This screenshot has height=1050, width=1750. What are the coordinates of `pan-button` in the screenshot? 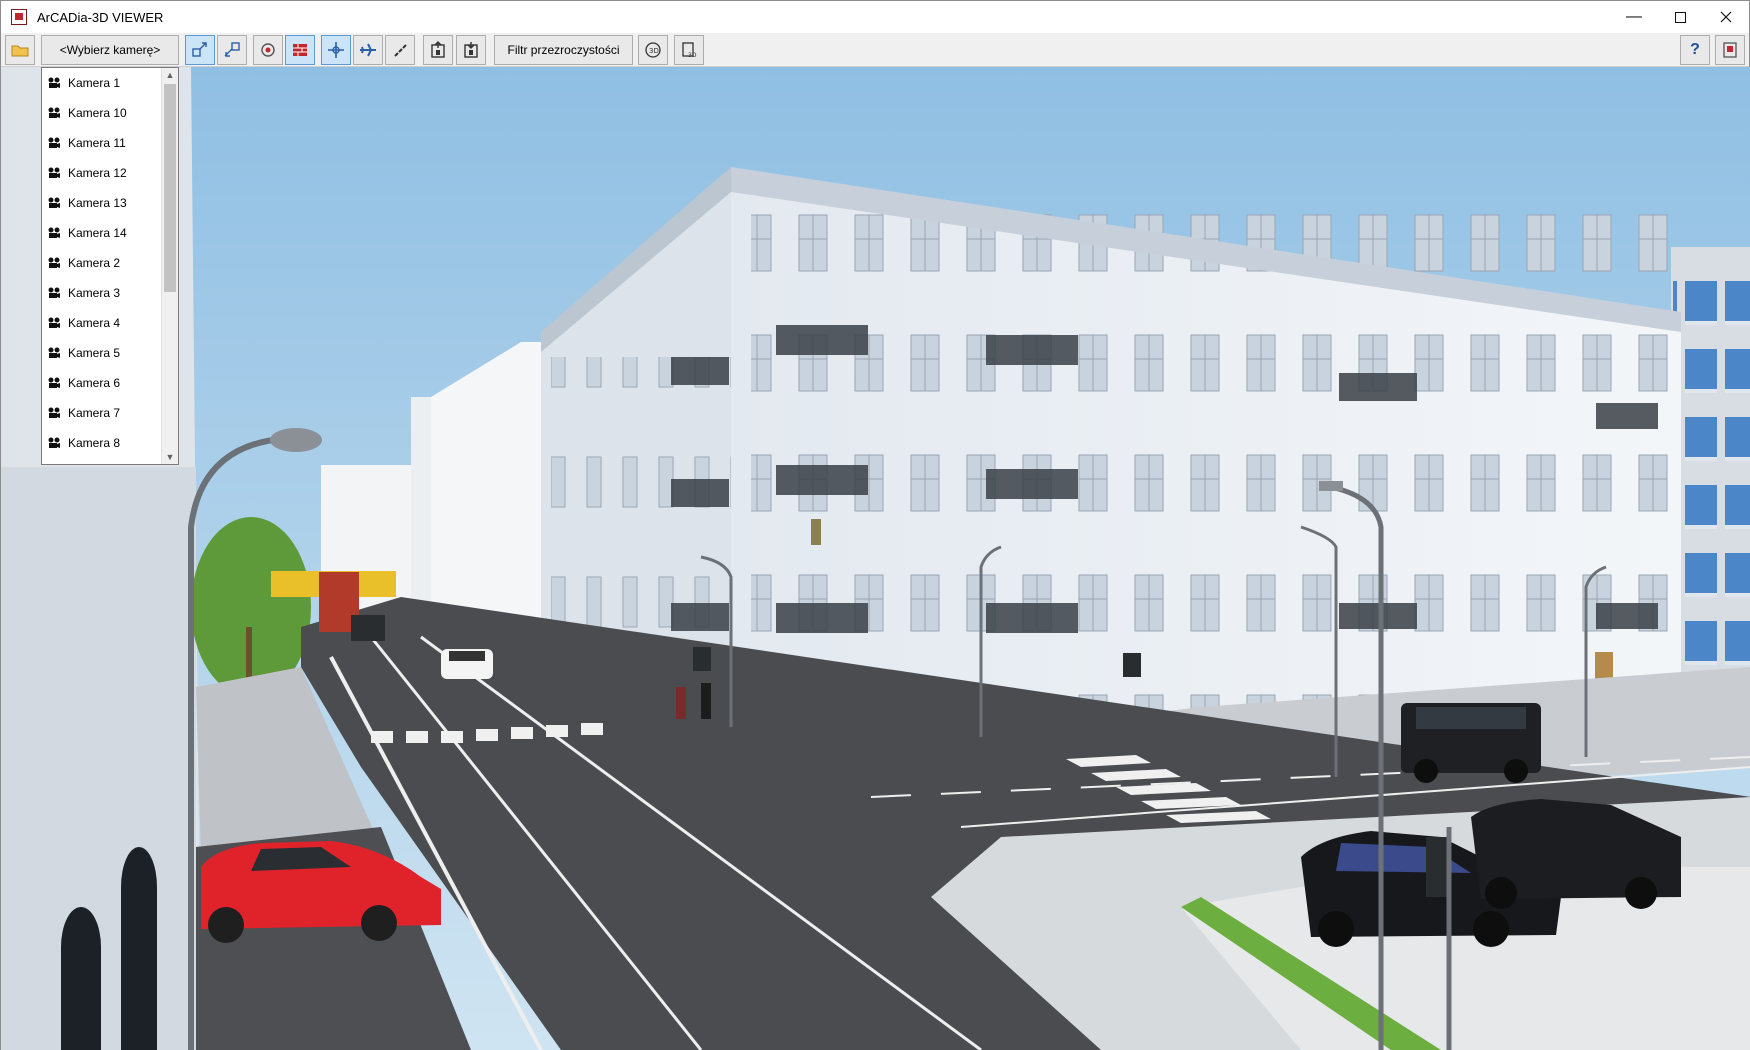 It's located at (336, 50).